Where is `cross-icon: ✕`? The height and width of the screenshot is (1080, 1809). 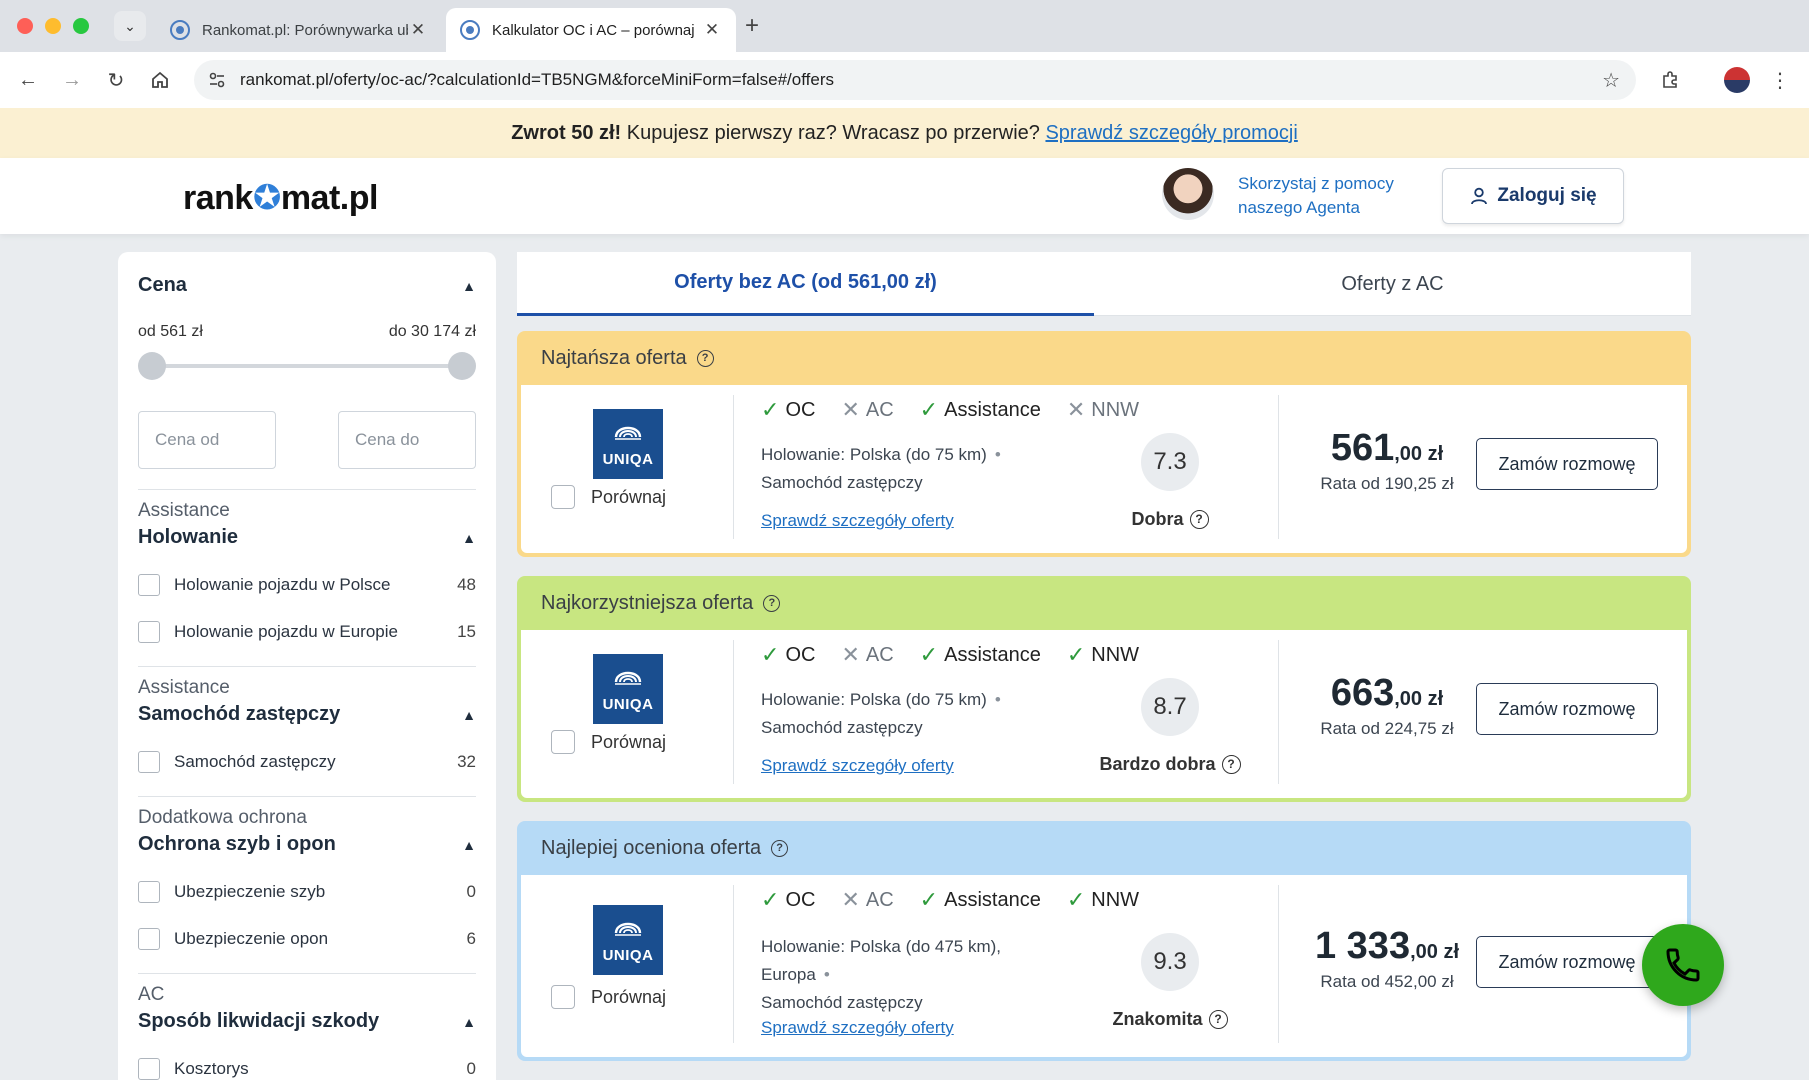
cross-icon: ✕ is located at coordinates (850, 409).